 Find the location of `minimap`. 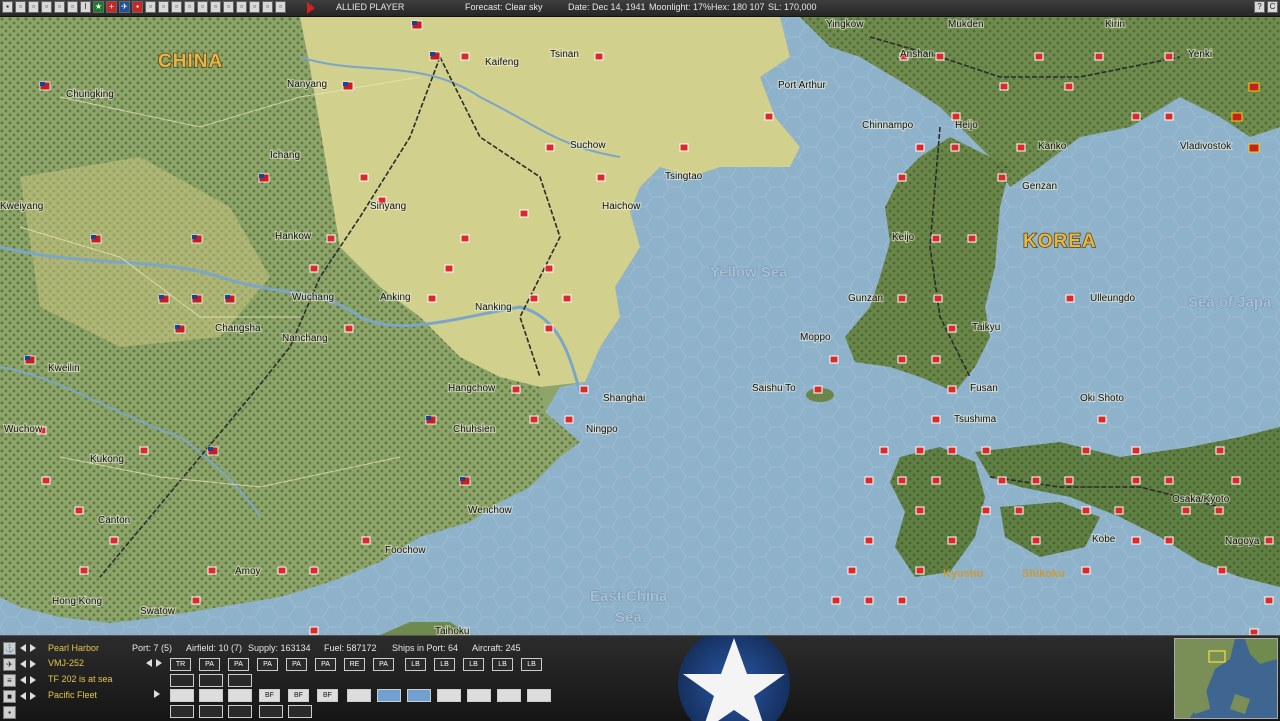

minimap is located at coordinates (1226, 678).